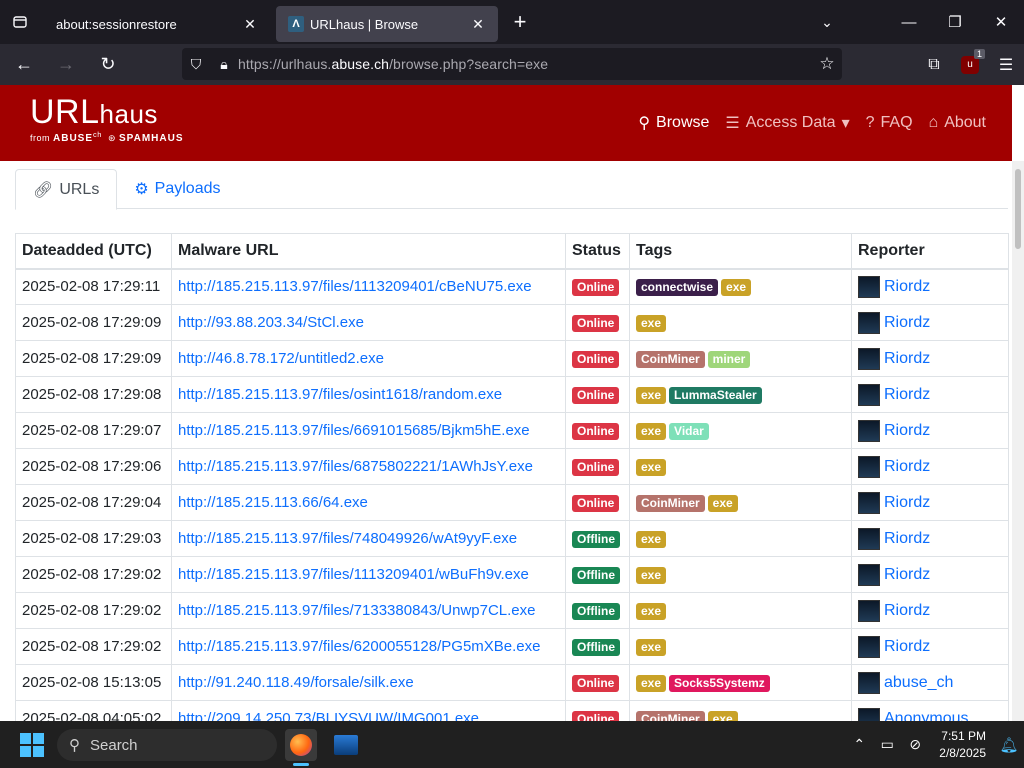 Image resolution: width=1024 pixels, height=768 pixels. I want to click on header-malware-url: Malware URL, so click(368, 251).